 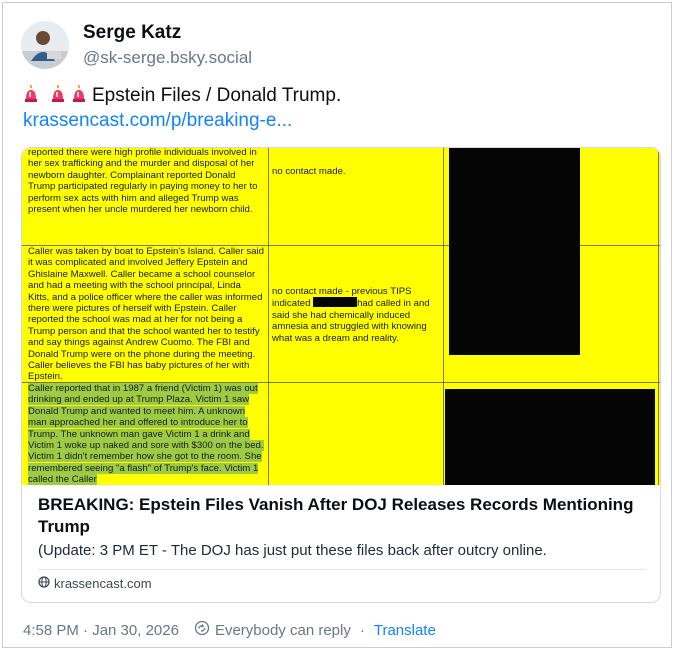 What do you see at coordinates (167, 33) in the screenshot?
I see `author-display-name: Serge Katz` at bounding box center [167, 33].